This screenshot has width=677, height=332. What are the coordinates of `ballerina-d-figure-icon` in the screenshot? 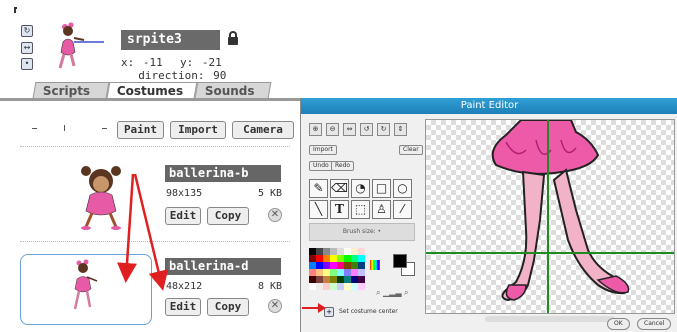 It's located at (85, 284).